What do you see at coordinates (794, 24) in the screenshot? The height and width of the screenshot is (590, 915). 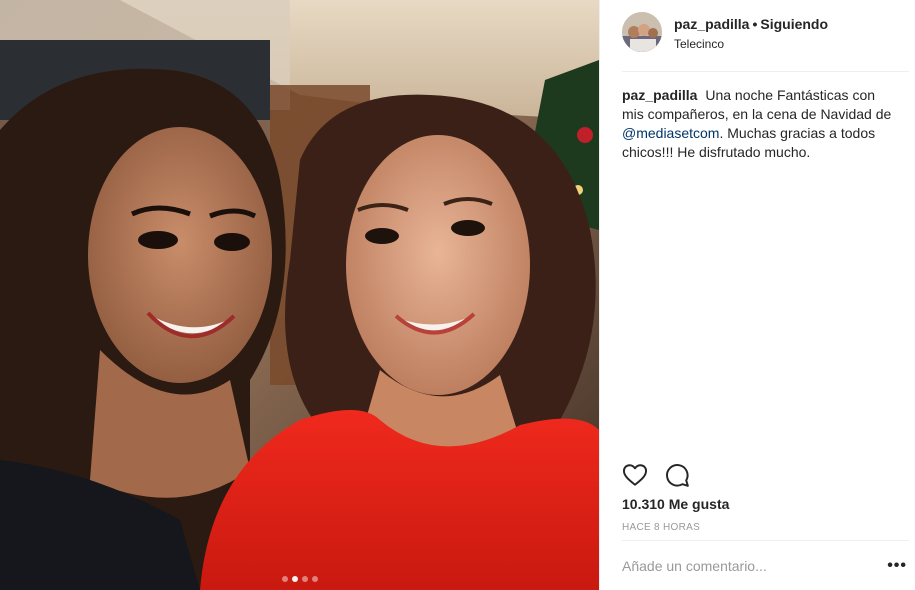 I see `follow-status-button: Siguiendo` at bounding box center [794, 24].